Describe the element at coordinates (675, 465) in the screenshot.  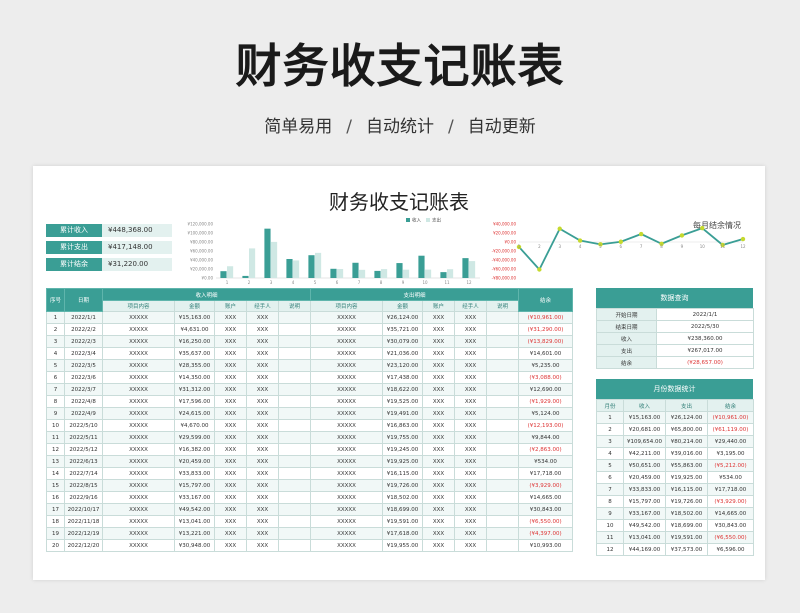
I see `table-row: 5 ¥50,651.00 ¥55,863.00 (¥5,212.00)` at that location.